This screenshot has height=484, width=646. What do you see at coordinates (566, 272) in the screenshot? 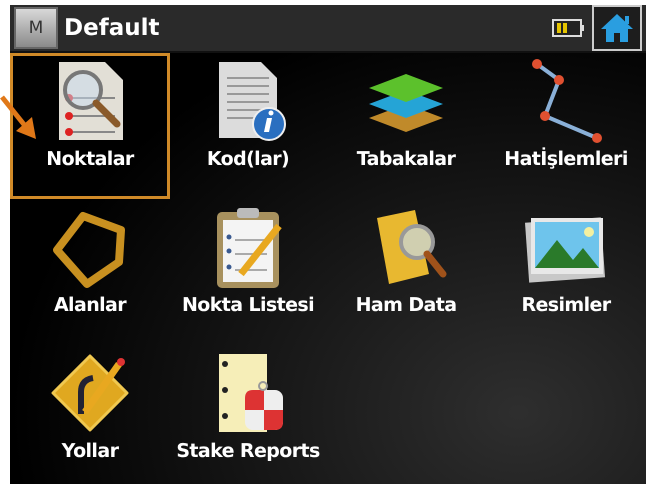
I see `app-tile: Resimler` at bounding box center [566, 272].